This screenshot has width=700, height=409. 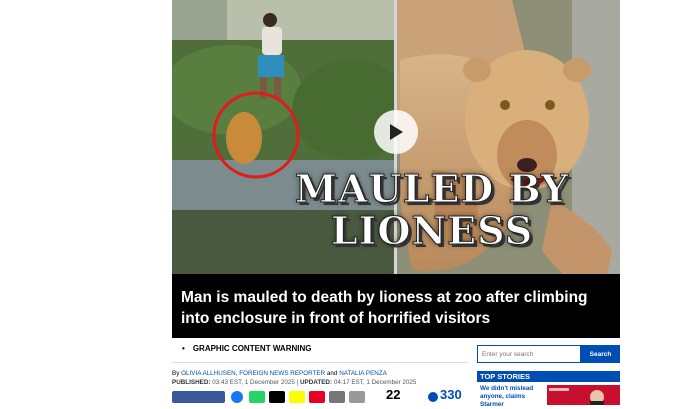 What do you see at coordinates (277, 397) in the screenshot?
I see `x-share-icon` at bounding box center [277, 397].